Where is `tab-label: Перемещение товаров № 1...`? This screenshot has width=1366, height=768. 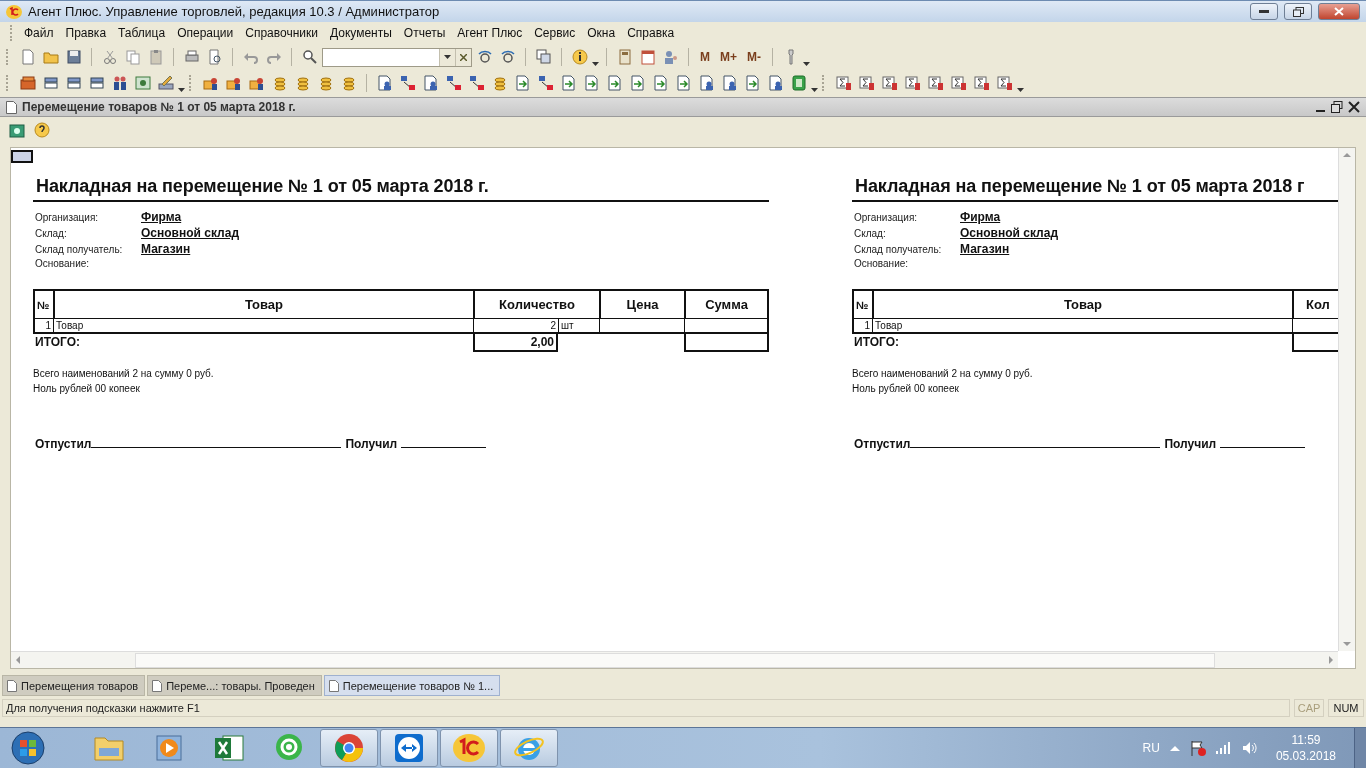 tab-label: Перемещение товаров № 1... is located at coordinates (418, 685).